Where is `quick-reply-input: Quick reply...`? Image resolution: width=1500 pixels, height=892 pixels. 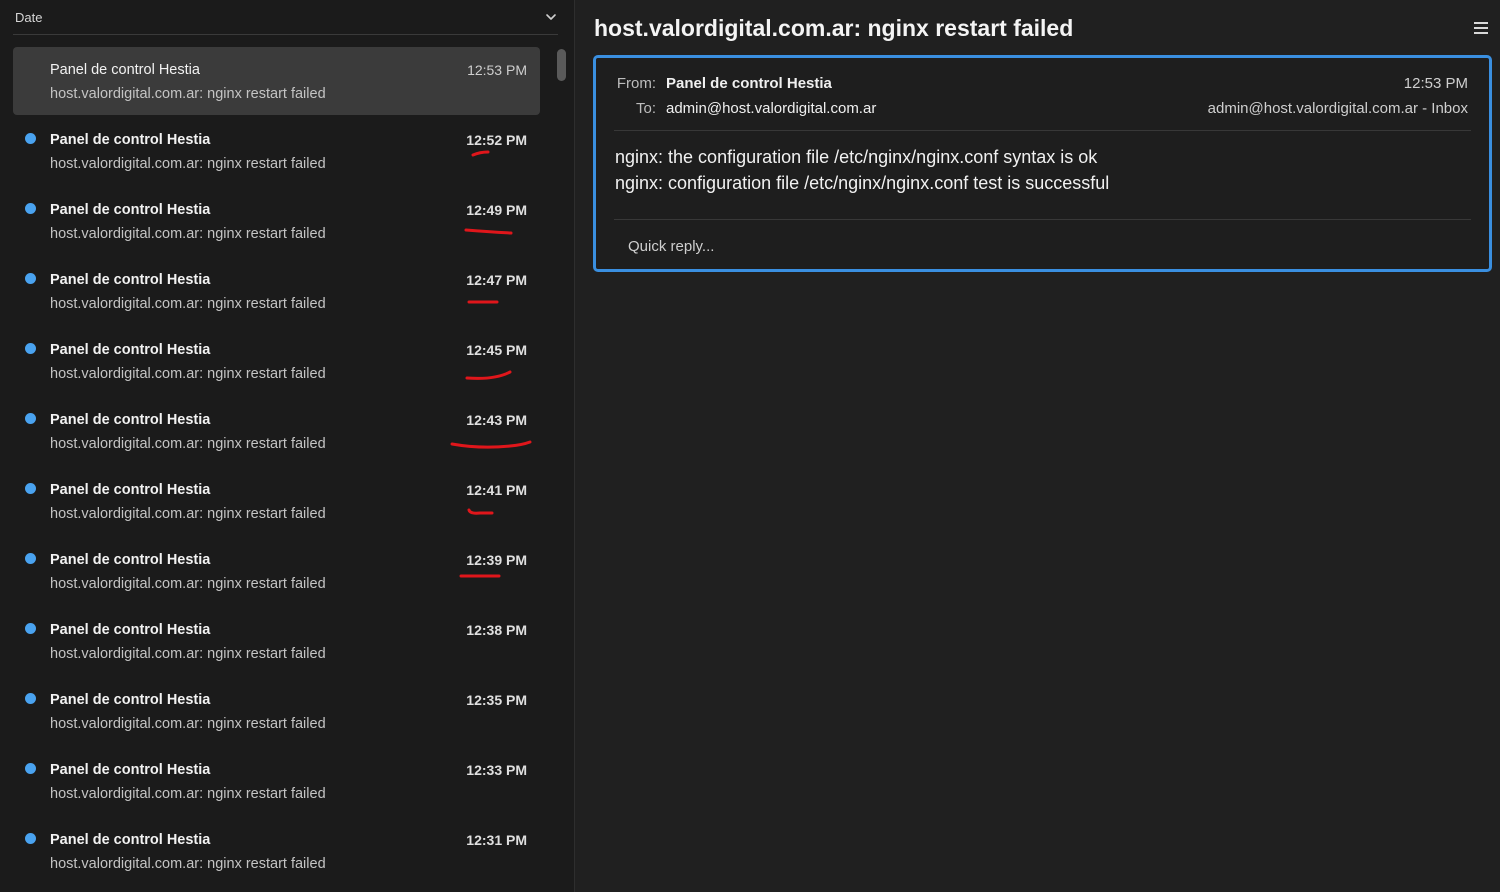
quick-reply-input: Quick reply... is located at coordinates (671, 246).